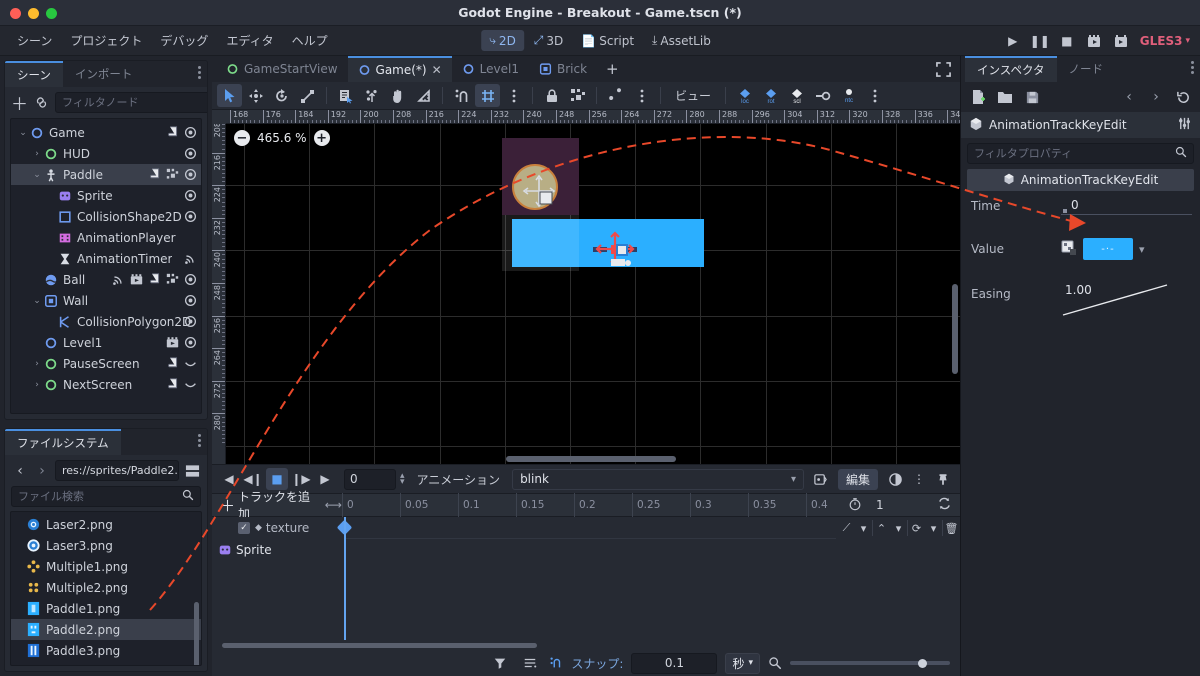 This screenshot has height=676, width=1200. Describe the element at coordinates (586, 645) in the screenshot. I see `animation-horizontal-scrollbar` at that location.